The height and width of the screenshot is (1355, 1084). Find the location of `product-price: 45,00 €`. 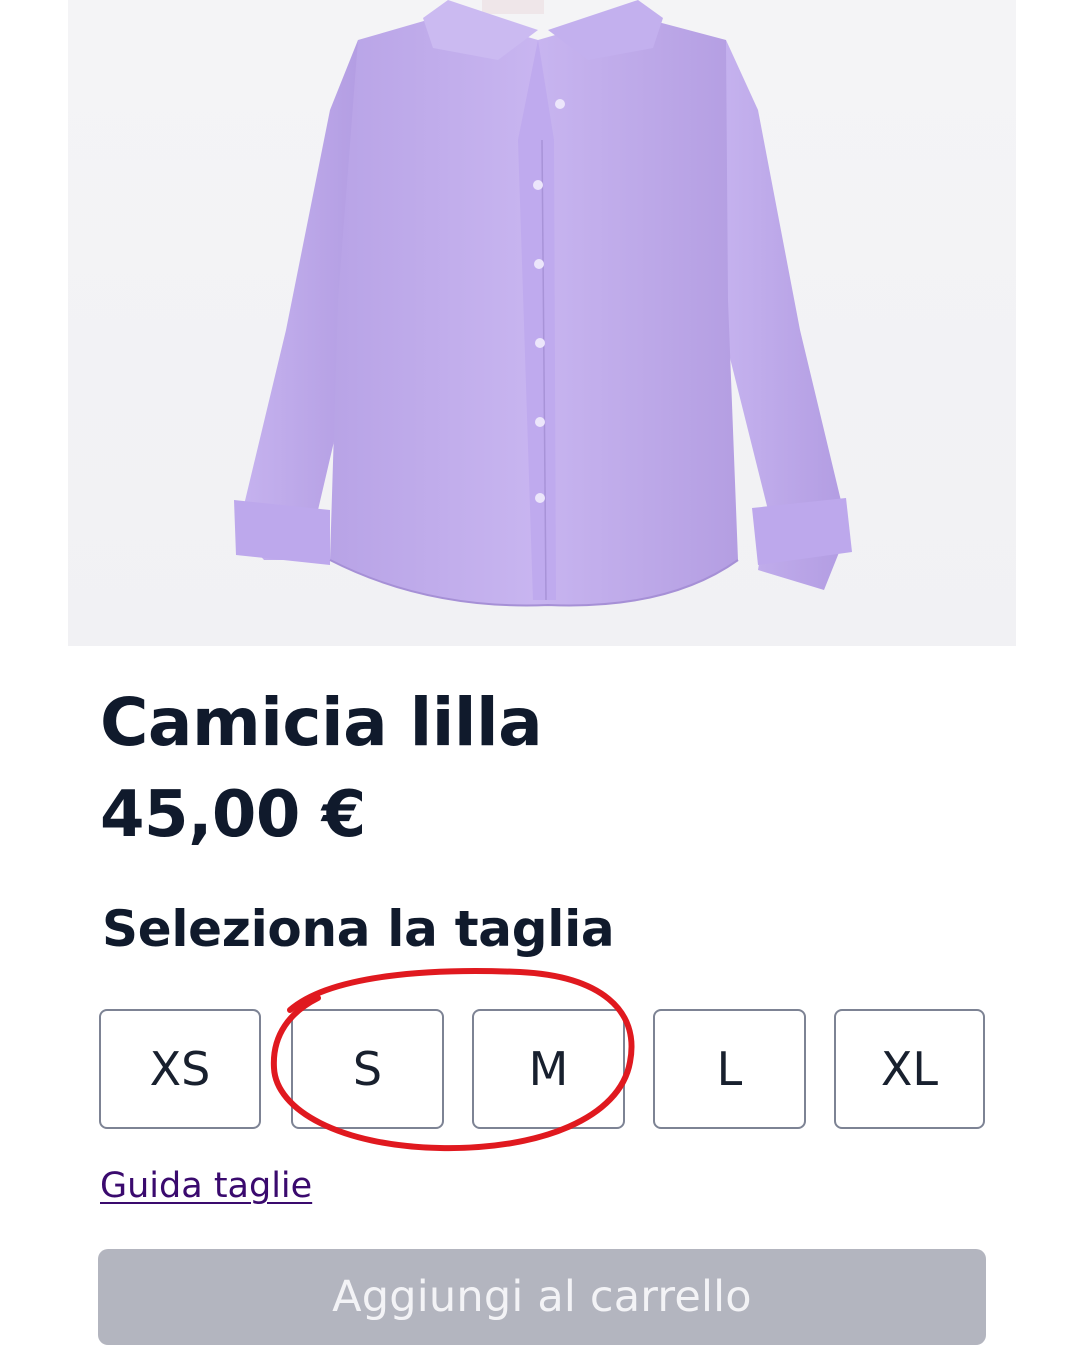

product-price: 45,00 € is located at coordinates (233, 815).